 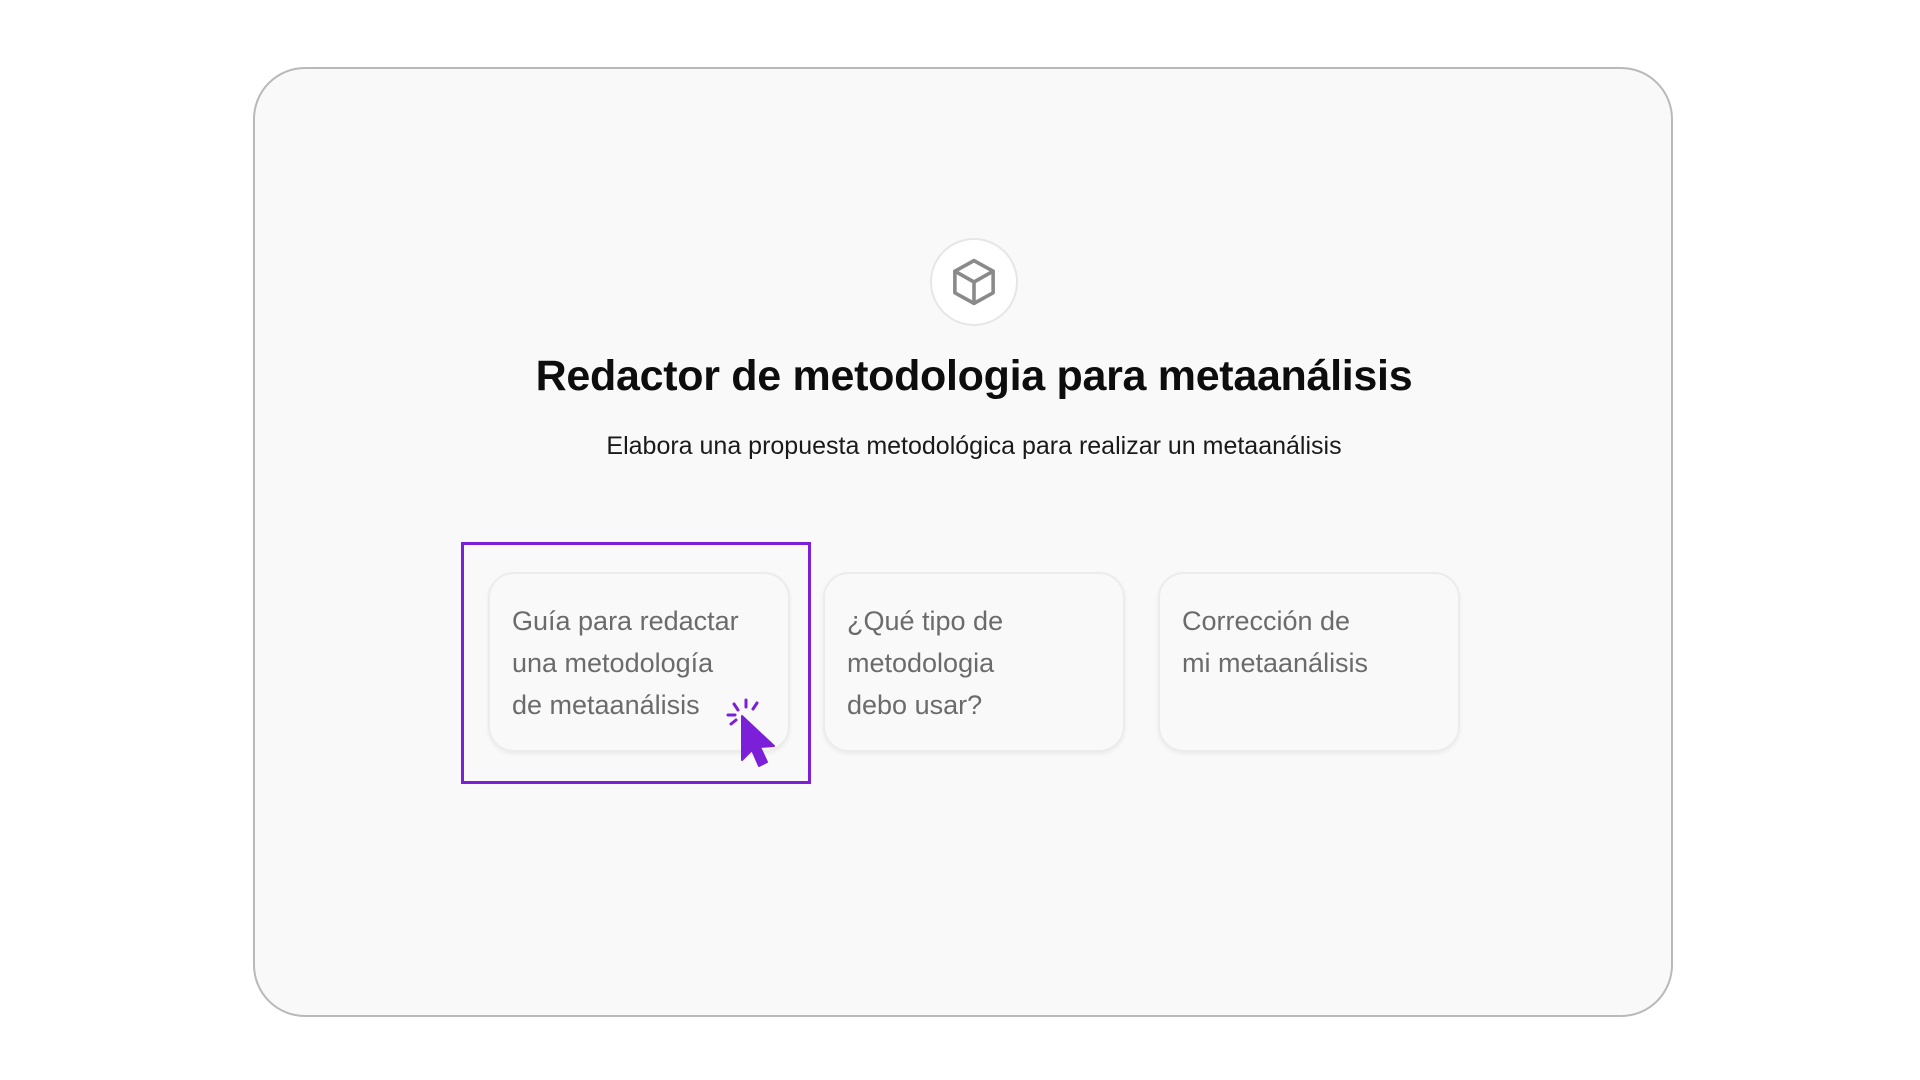 I want to click on suggestion-card-method-type: ¿Qué tipo de metodologia debo usar?, so click(x=974, y=662).